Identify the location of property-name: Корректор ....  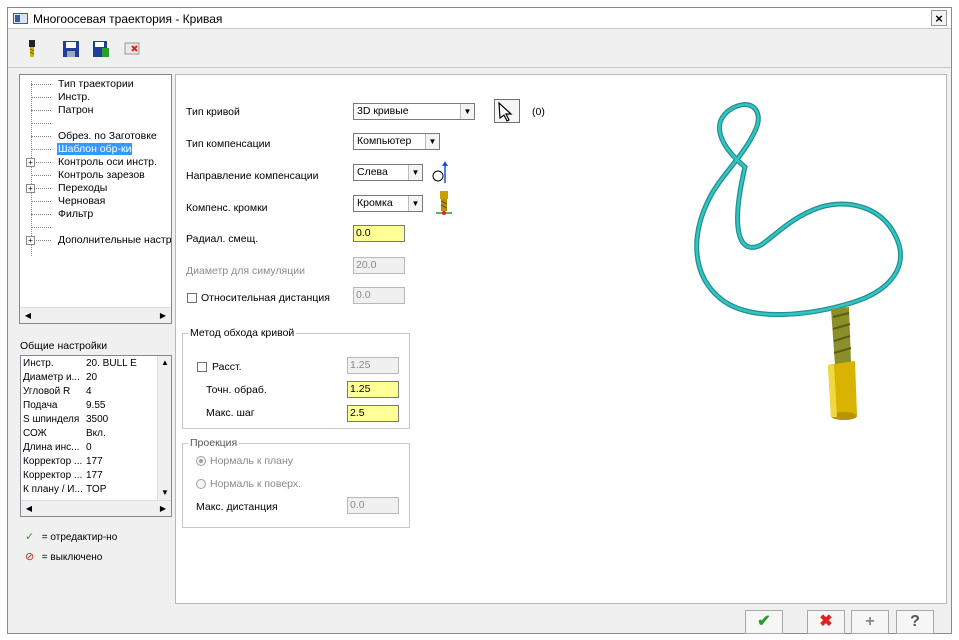
(53, 461).